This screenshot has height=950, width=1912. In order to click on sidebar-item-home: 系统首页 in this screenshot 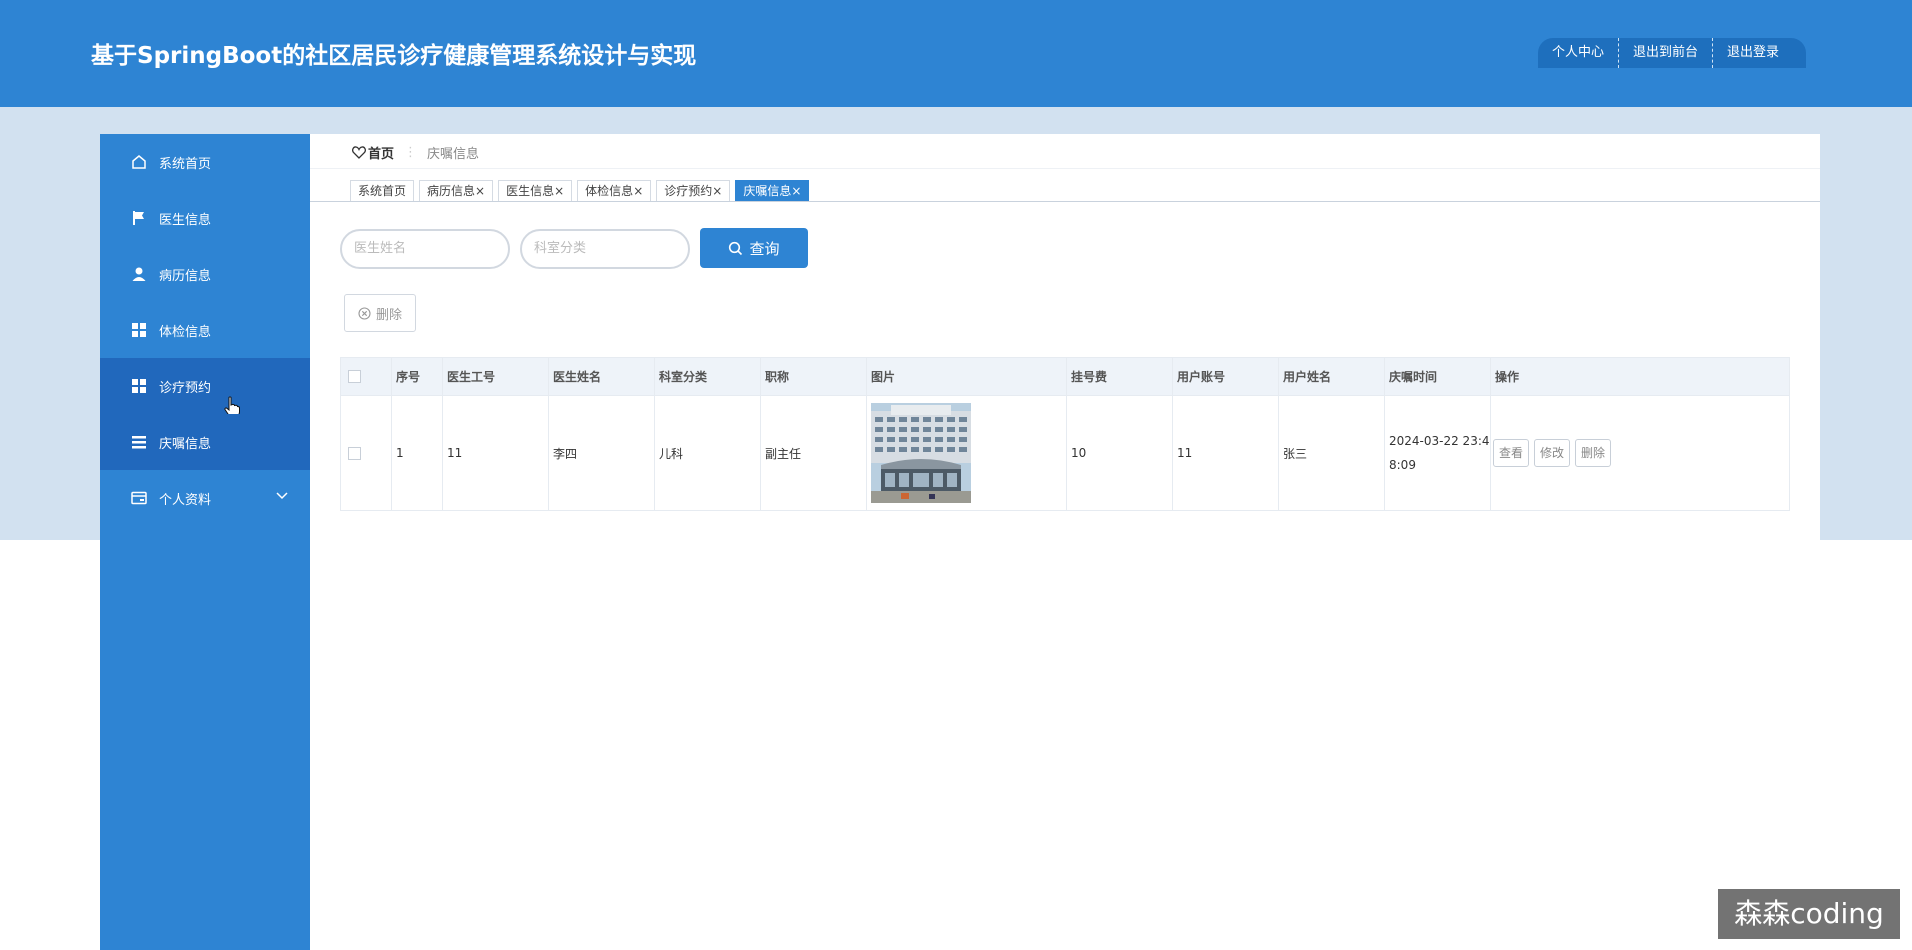, I will do `click(205, 162)`.